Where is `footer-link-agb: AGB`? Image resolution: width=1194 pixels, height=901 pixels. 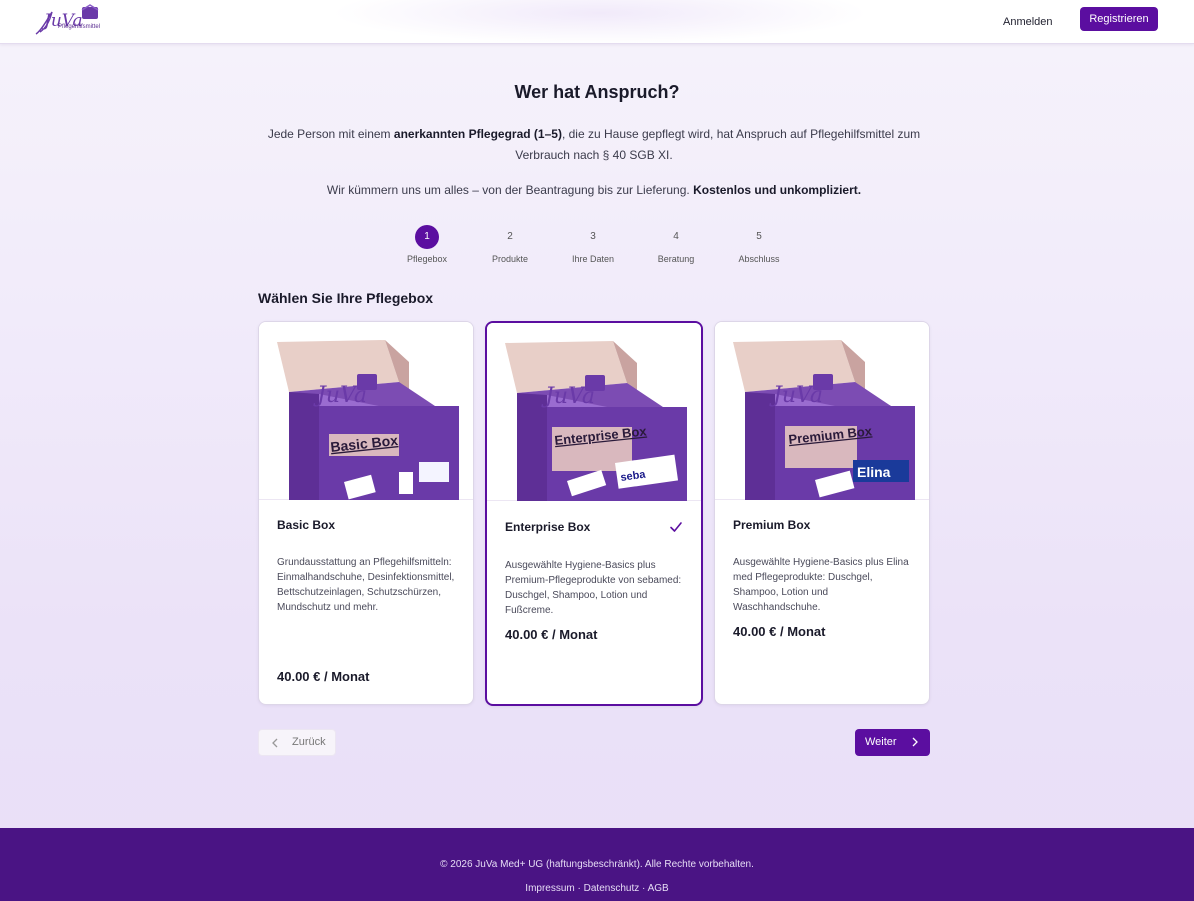
footer-link-agb: AGB is located at coordinates (658, 888).